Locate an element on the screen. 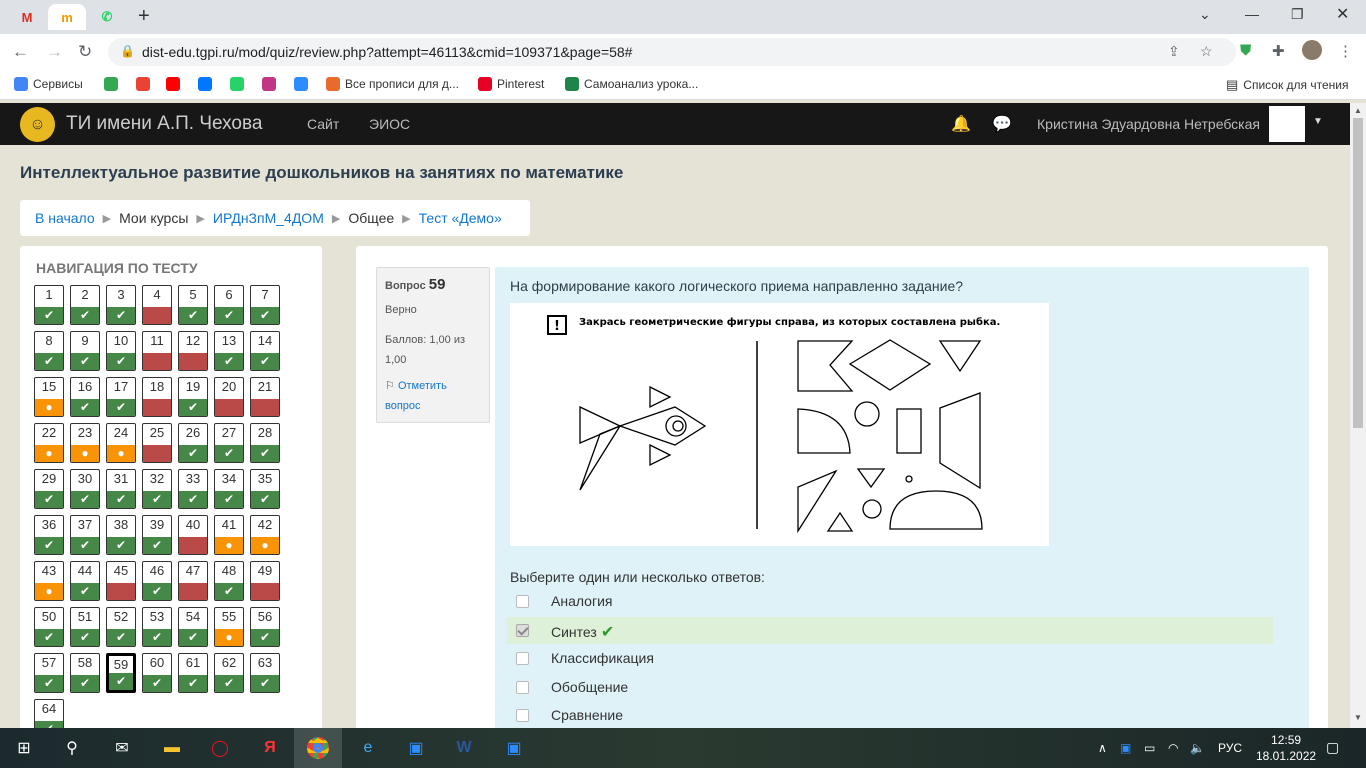 The width and height of the screenshot is (1366, 768). minimize-button: — is located at coordinates (1252, 14).